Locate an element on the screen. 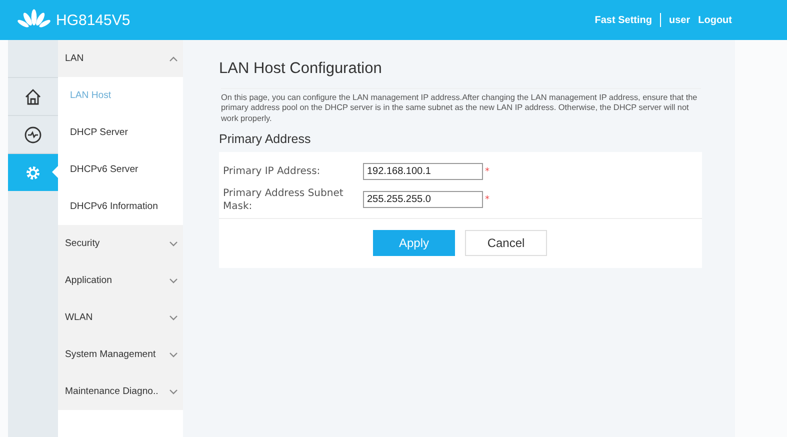 Image resolution: width=787 pixels, height=437 pixels. product-name: HG8145V5 is located at coordinates (93, 20).